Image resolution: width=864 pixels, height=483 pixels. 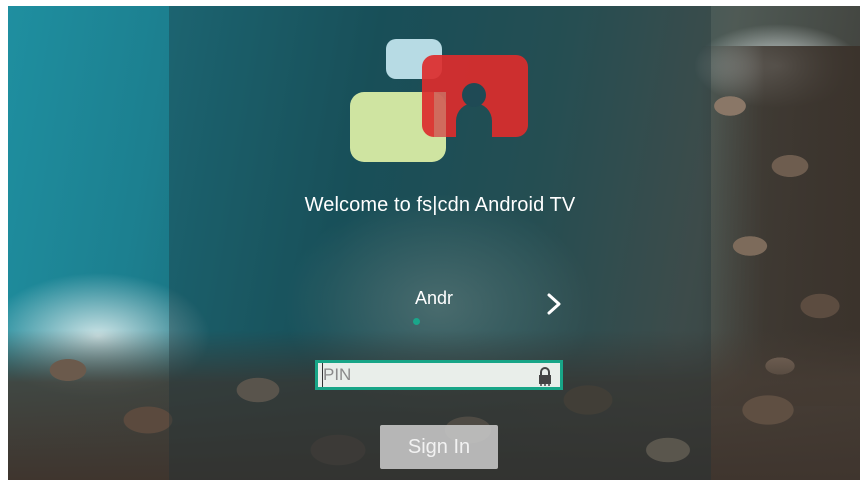 I want to click on fscdn-logo, so click(x=439, y=100).